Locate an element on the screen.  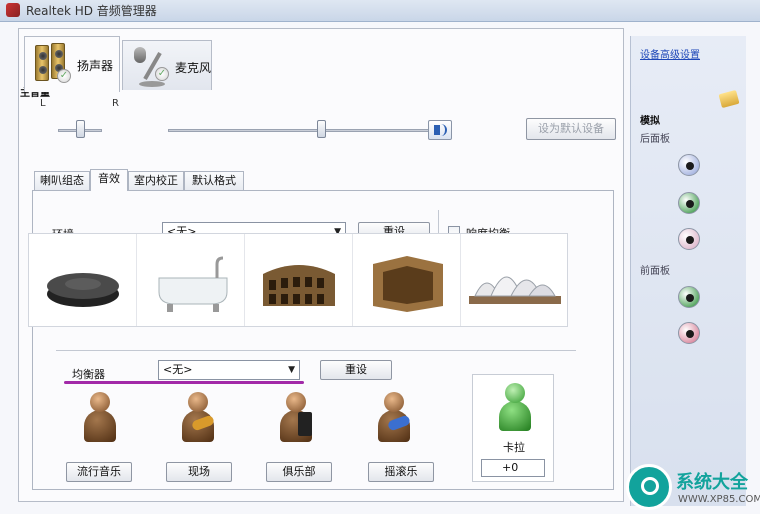
tab-speaker-config: 喇叭组态 is located at coordinates (62, 181).